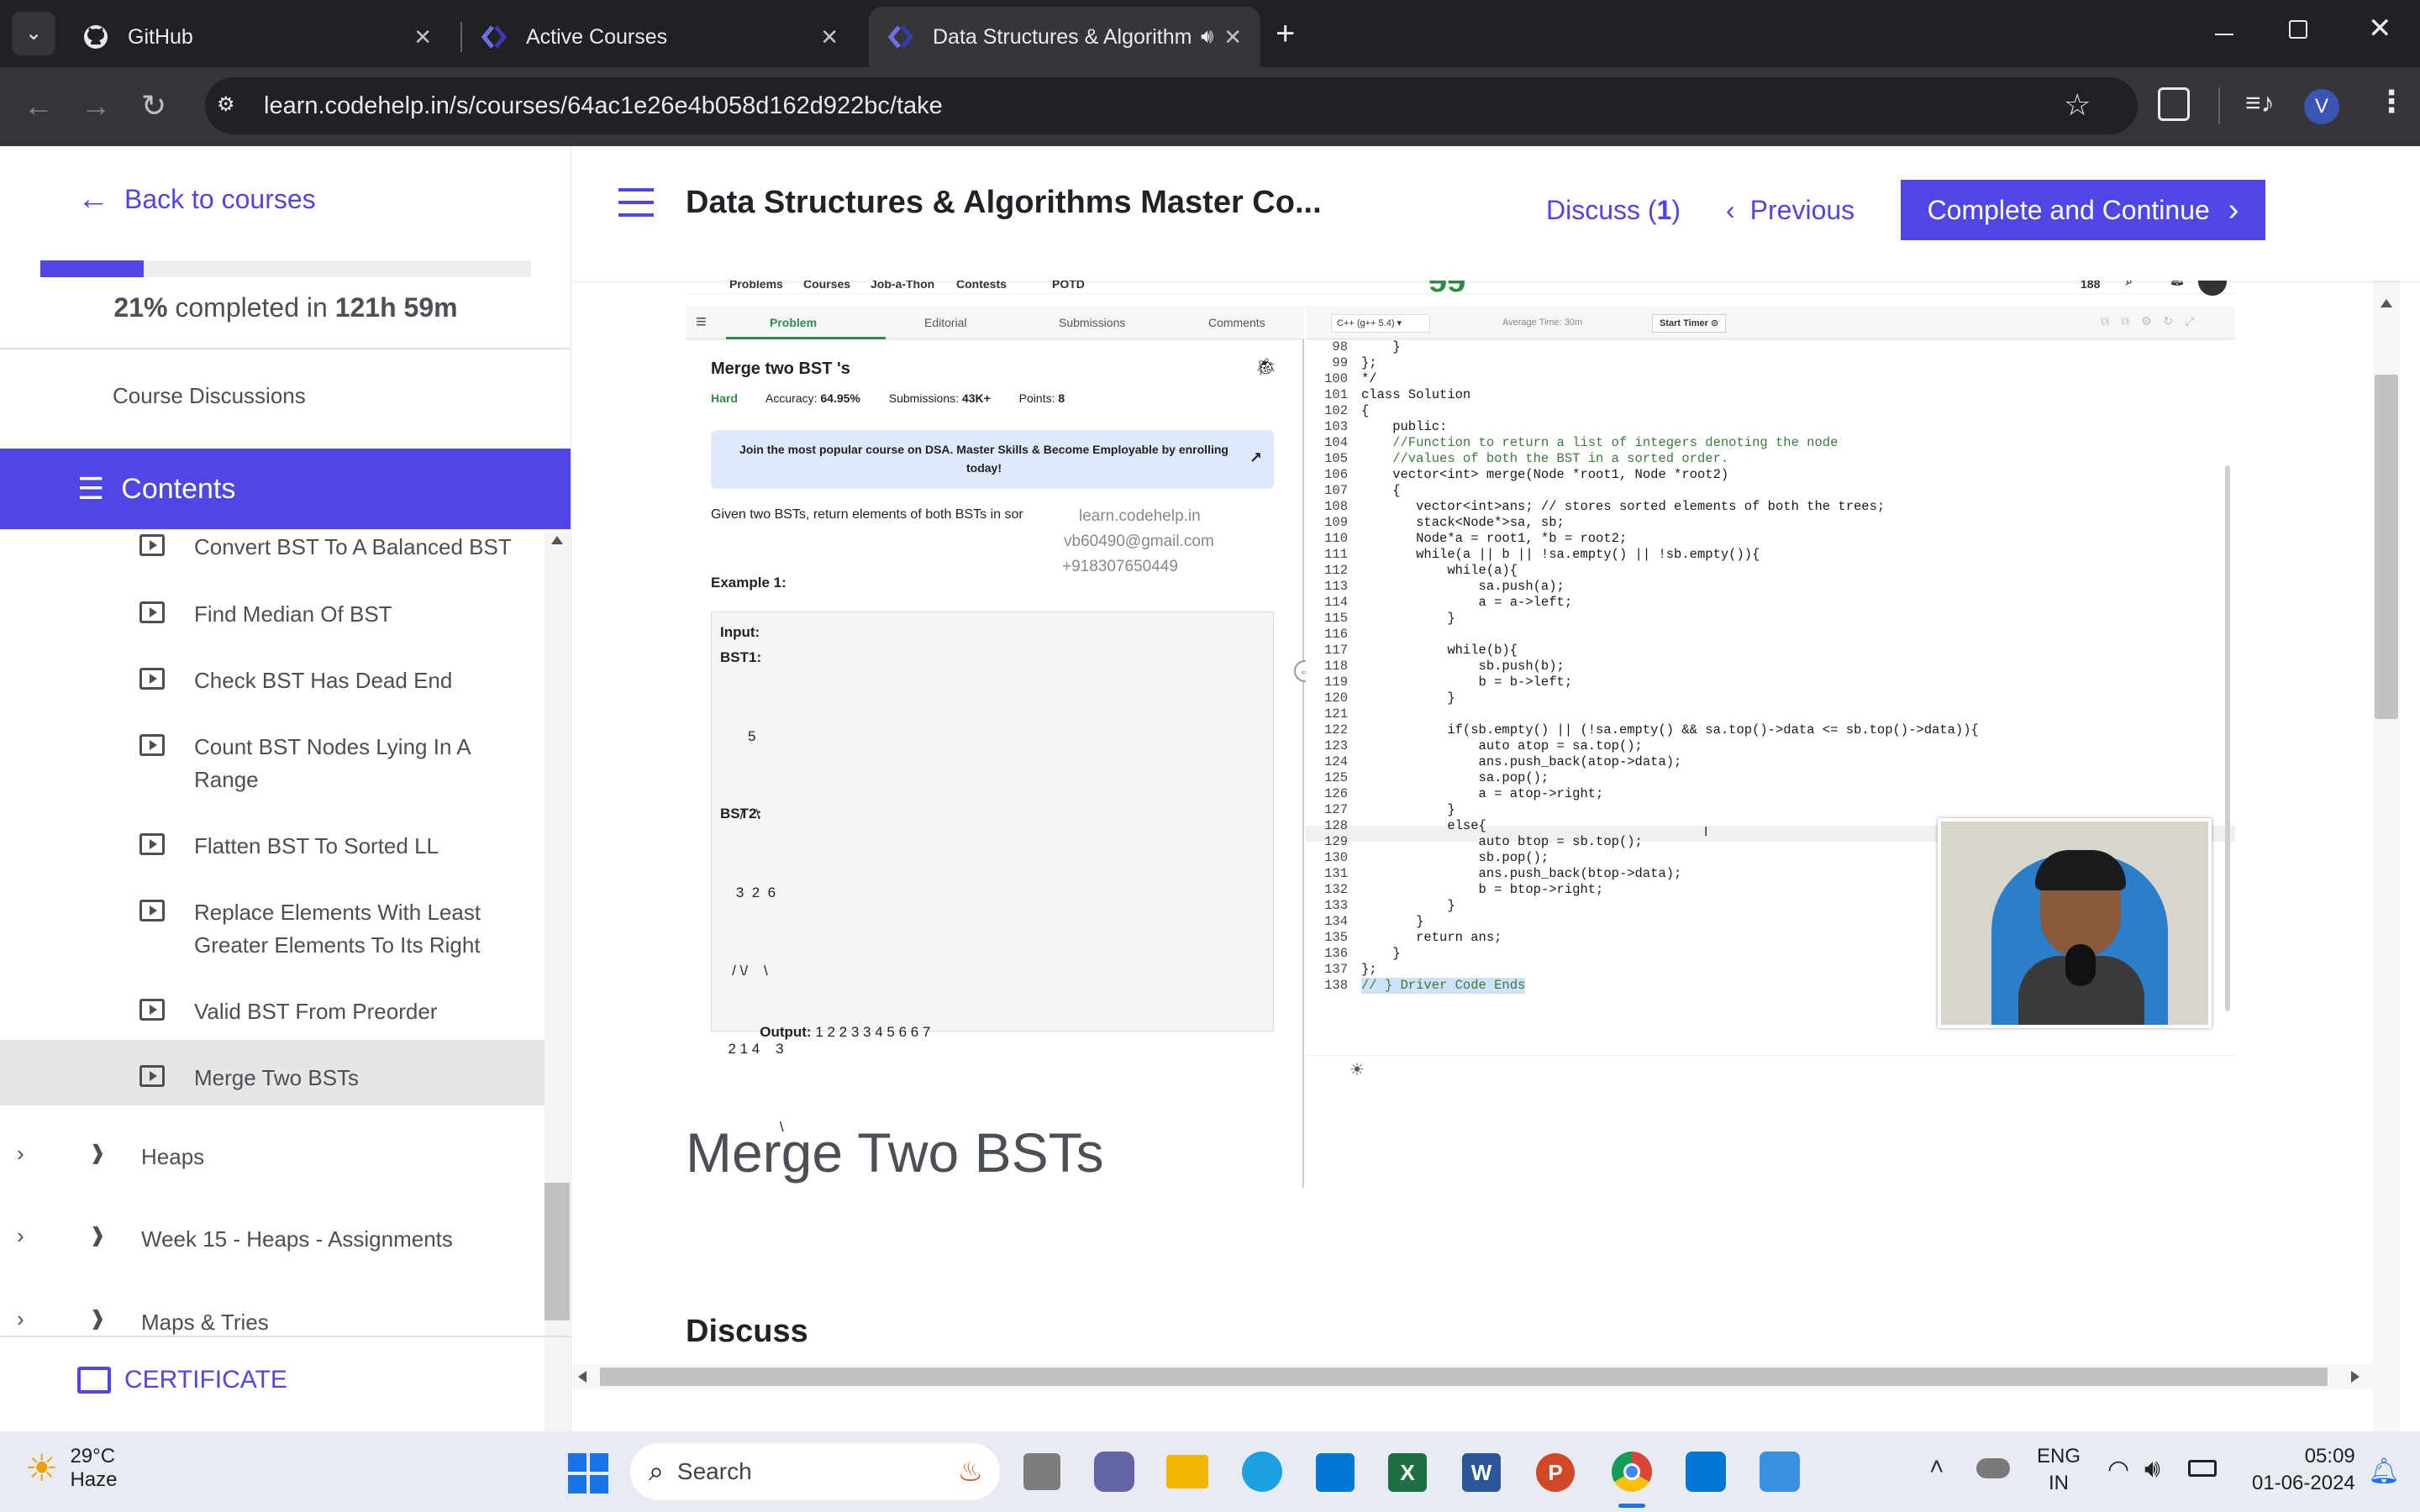 This screenshot has width=2420, height=1512. I want to click on code-line: while(b){, so click(1439, 650).